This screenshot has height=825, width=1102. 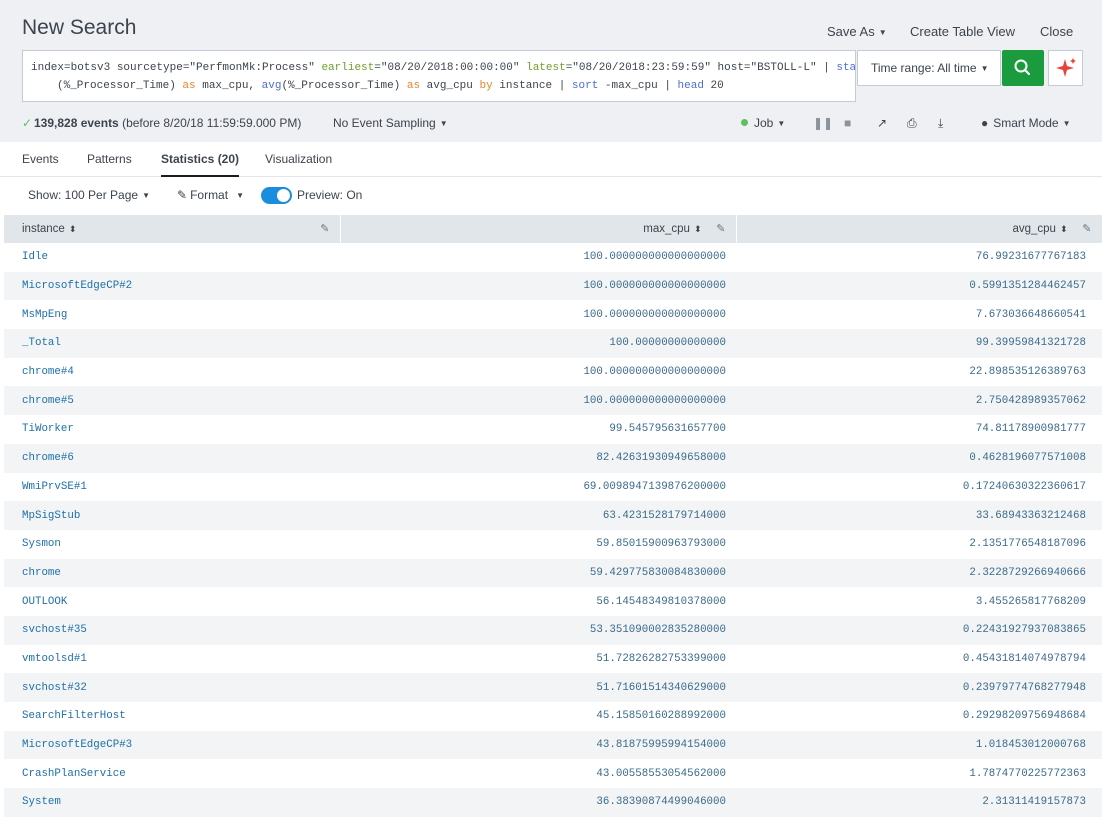 What do you see at coordinates (172, 544) in the screenshot?
I see `cell-instance: Sysmon` at bounding box center [172, 544].